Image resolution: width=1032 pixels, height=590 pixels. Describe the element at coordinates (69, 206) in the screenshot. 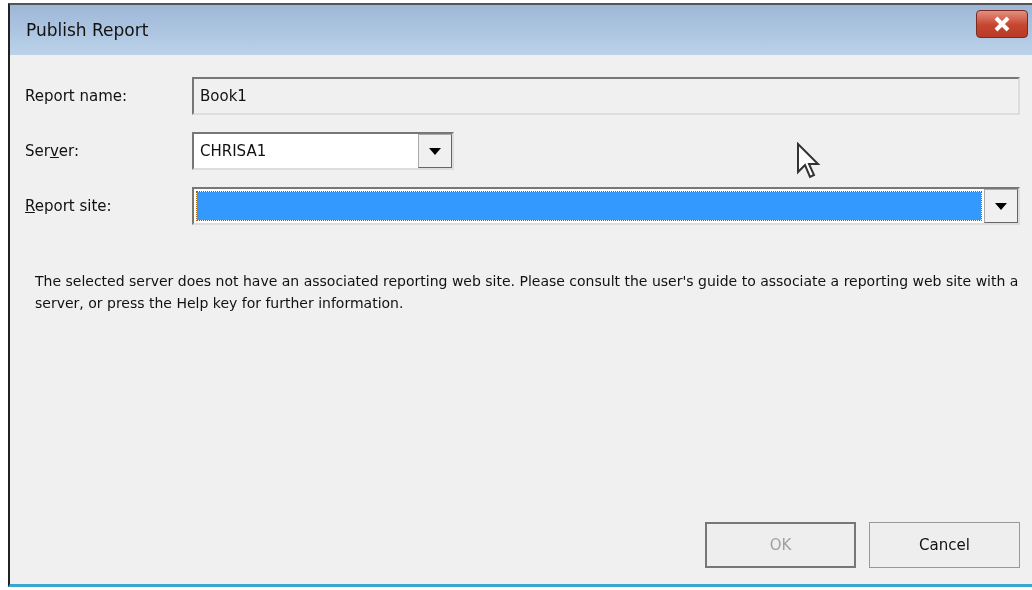

I see `field-label: Report site:` at that location.